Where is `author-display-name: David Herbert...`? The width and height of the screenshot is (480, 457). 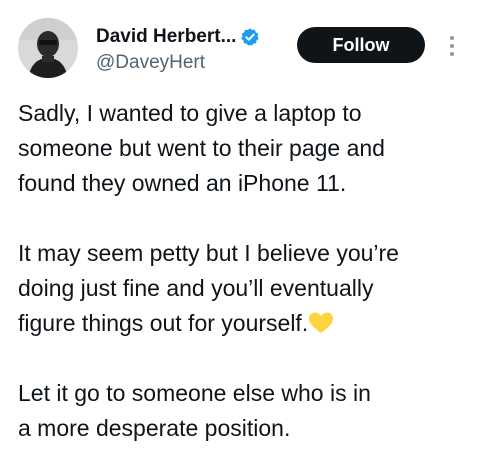
author-display-name: David Herbert... is located at coordinates (166, 37).